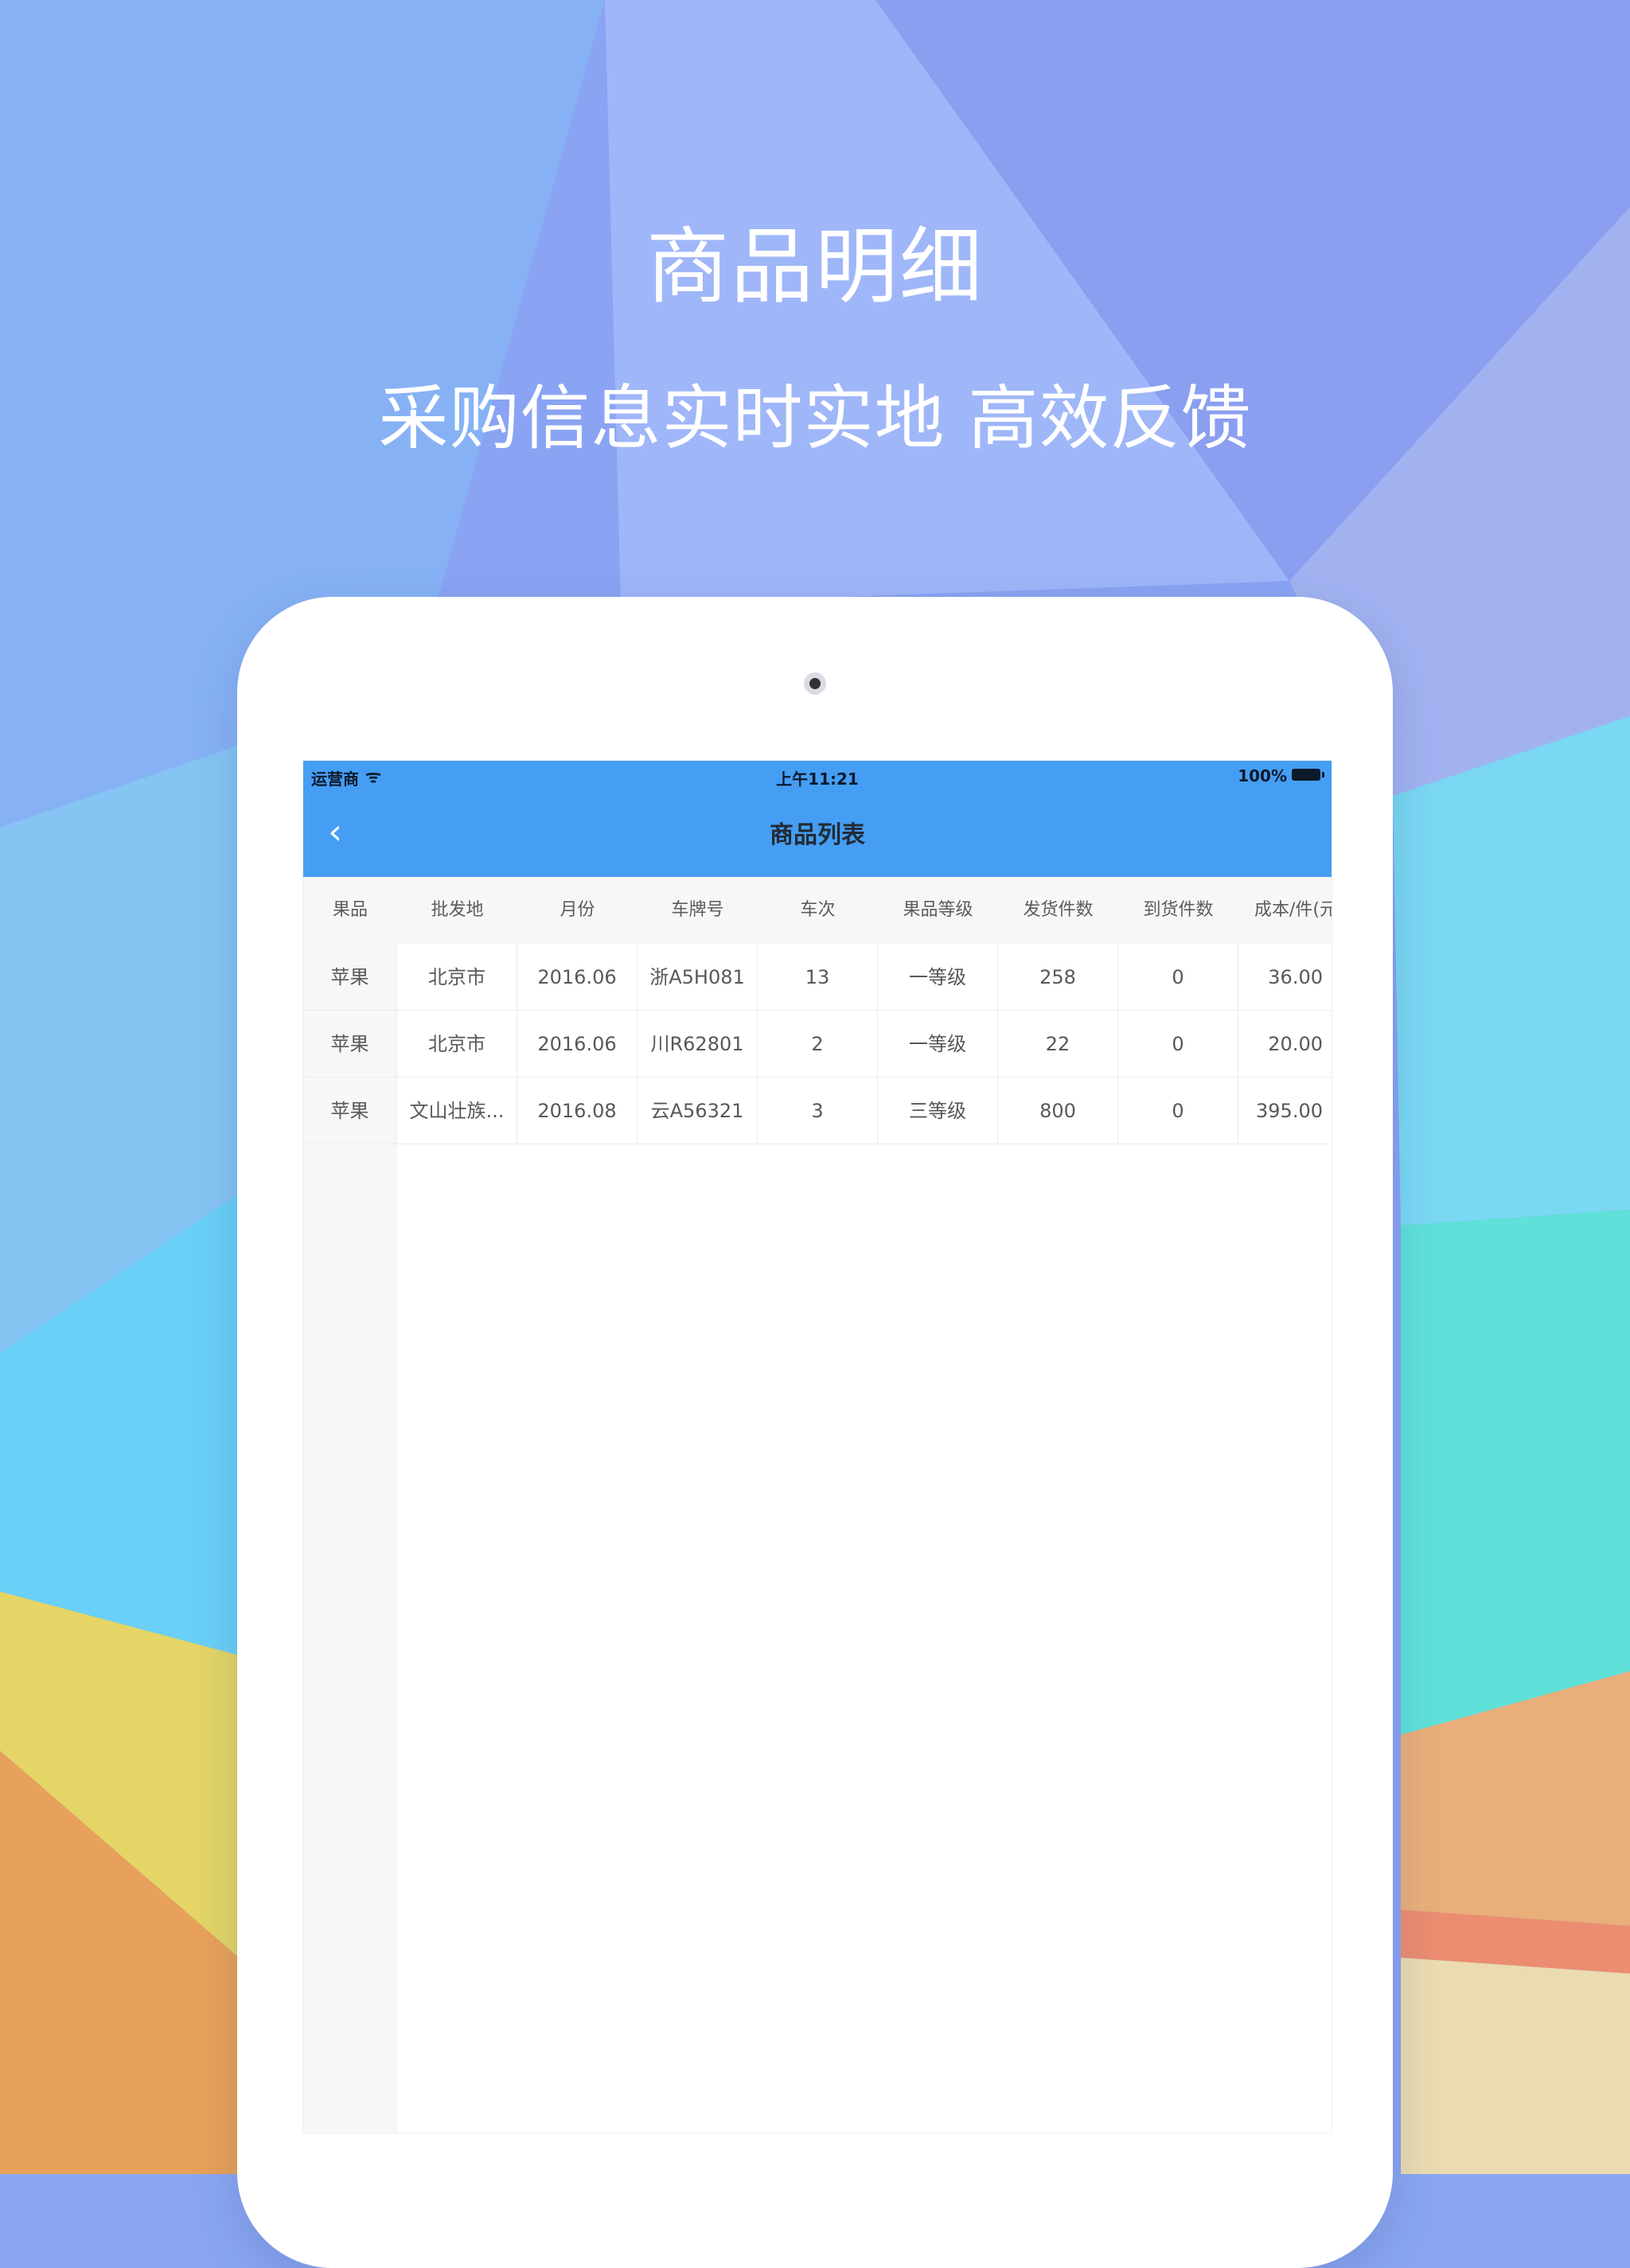 Image resolution: width=1630 pixels, height=2268 pixels. I want to click on column-header: 果品等级, so click(938, 910).